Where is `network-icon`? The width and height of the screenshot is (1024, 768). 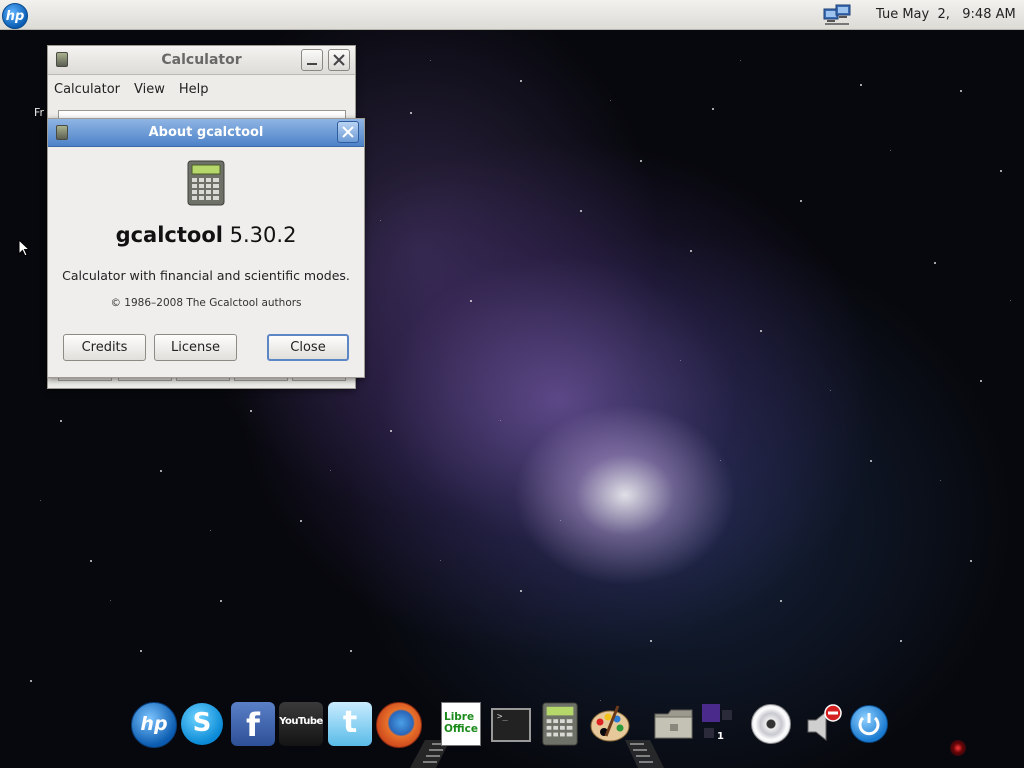 network-icon is located at coordinates (837, 15).